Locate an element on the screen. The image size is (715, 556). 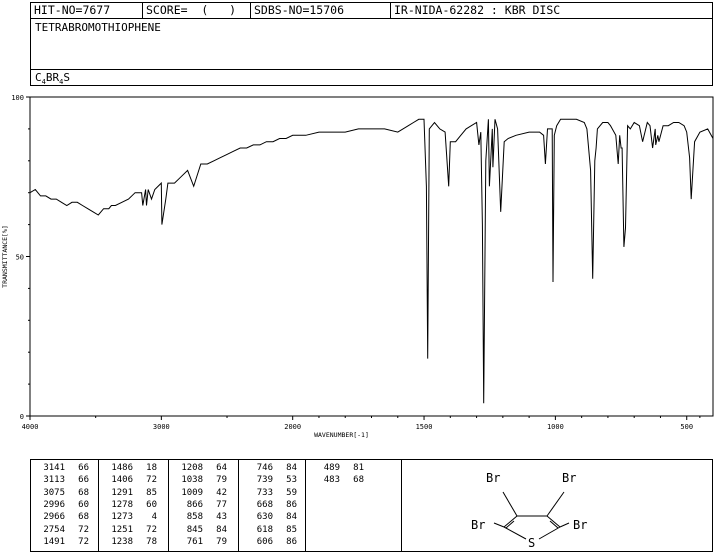
compound-name: TETRABROMOTHIOPHENE is located at coordinates (98, 27).